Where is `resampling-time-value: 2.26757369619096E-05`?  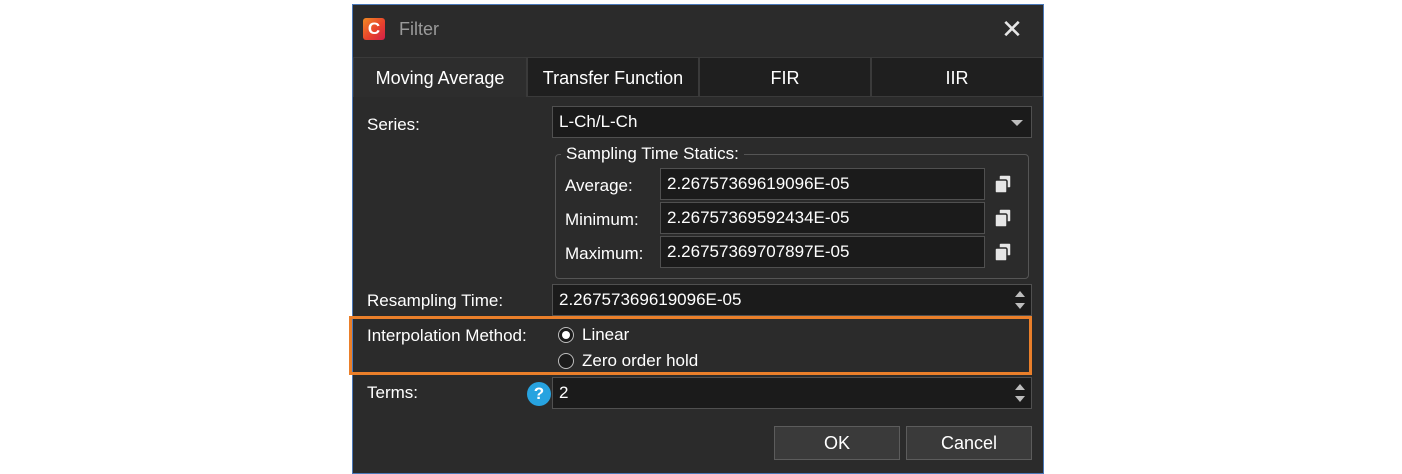
resampling-time-value: 2.26757369619096E-05 is located at coordinates (650, 299).